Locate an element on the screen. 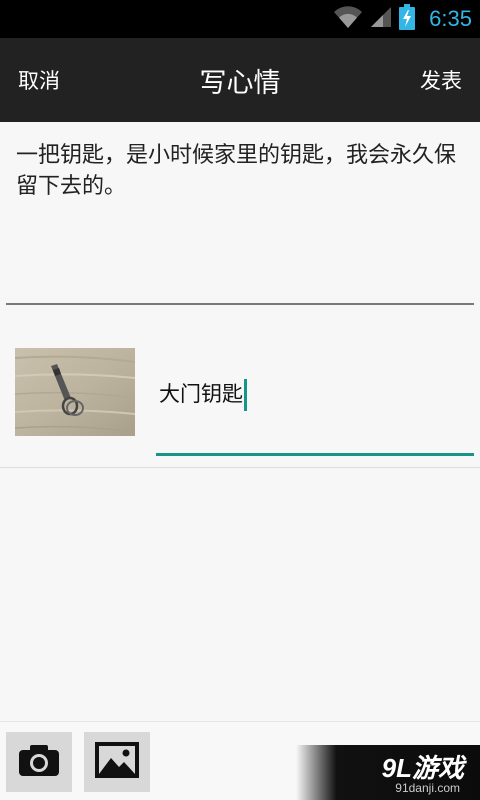 The height and width of the screenshot is (800, 480). battery-charging-icon is located at coordinates (407, 19).